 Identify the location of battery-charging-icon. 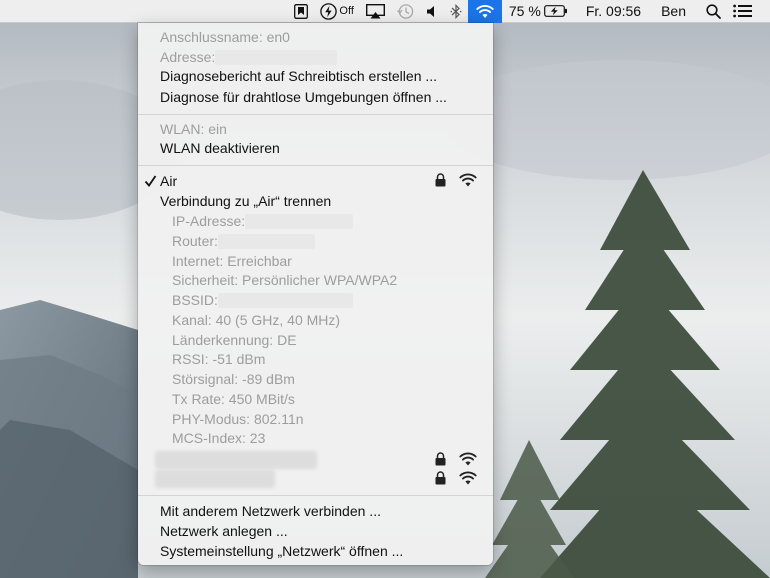
(555, 11).